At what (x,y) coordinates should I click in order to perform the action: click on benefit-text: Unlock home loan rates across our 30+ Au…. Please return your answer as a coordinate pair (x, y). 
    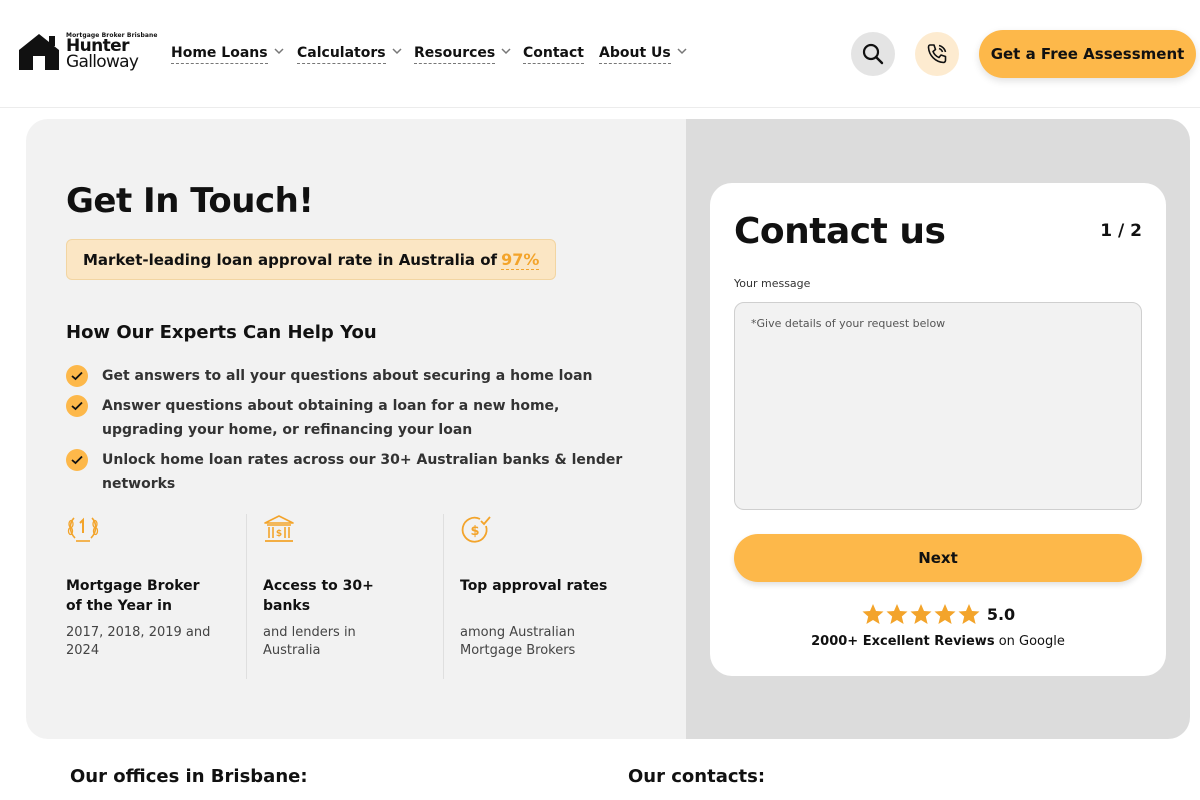
    Looking at the image, I should click on (362, 472).